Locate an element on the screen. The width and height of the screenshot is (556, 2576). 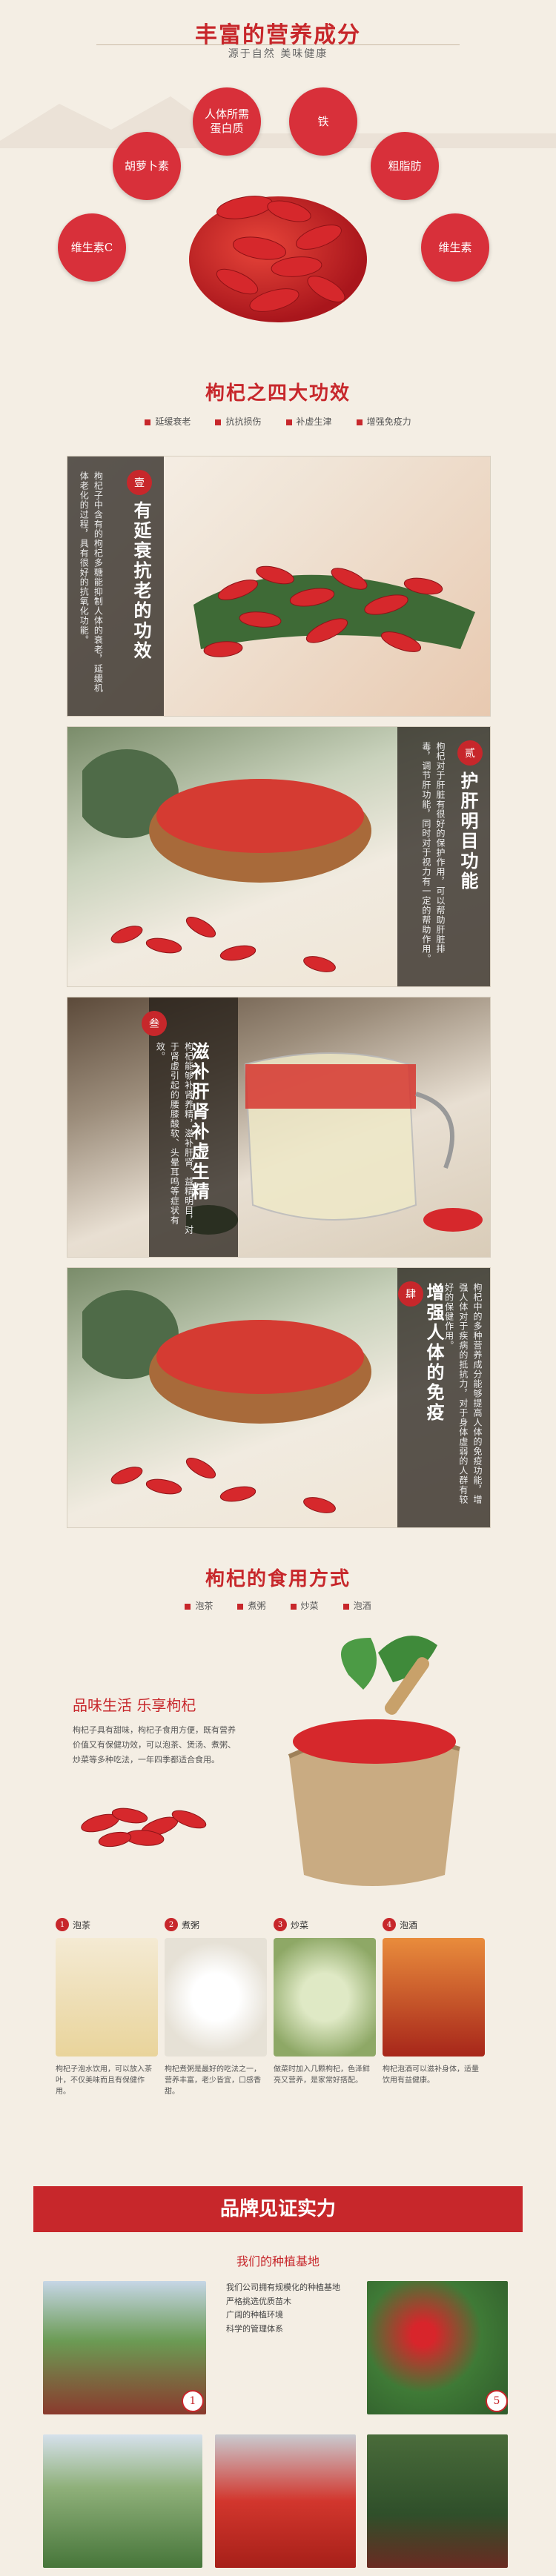
effect-tag: 延缓衰老 is located at coordinates (168, 421).